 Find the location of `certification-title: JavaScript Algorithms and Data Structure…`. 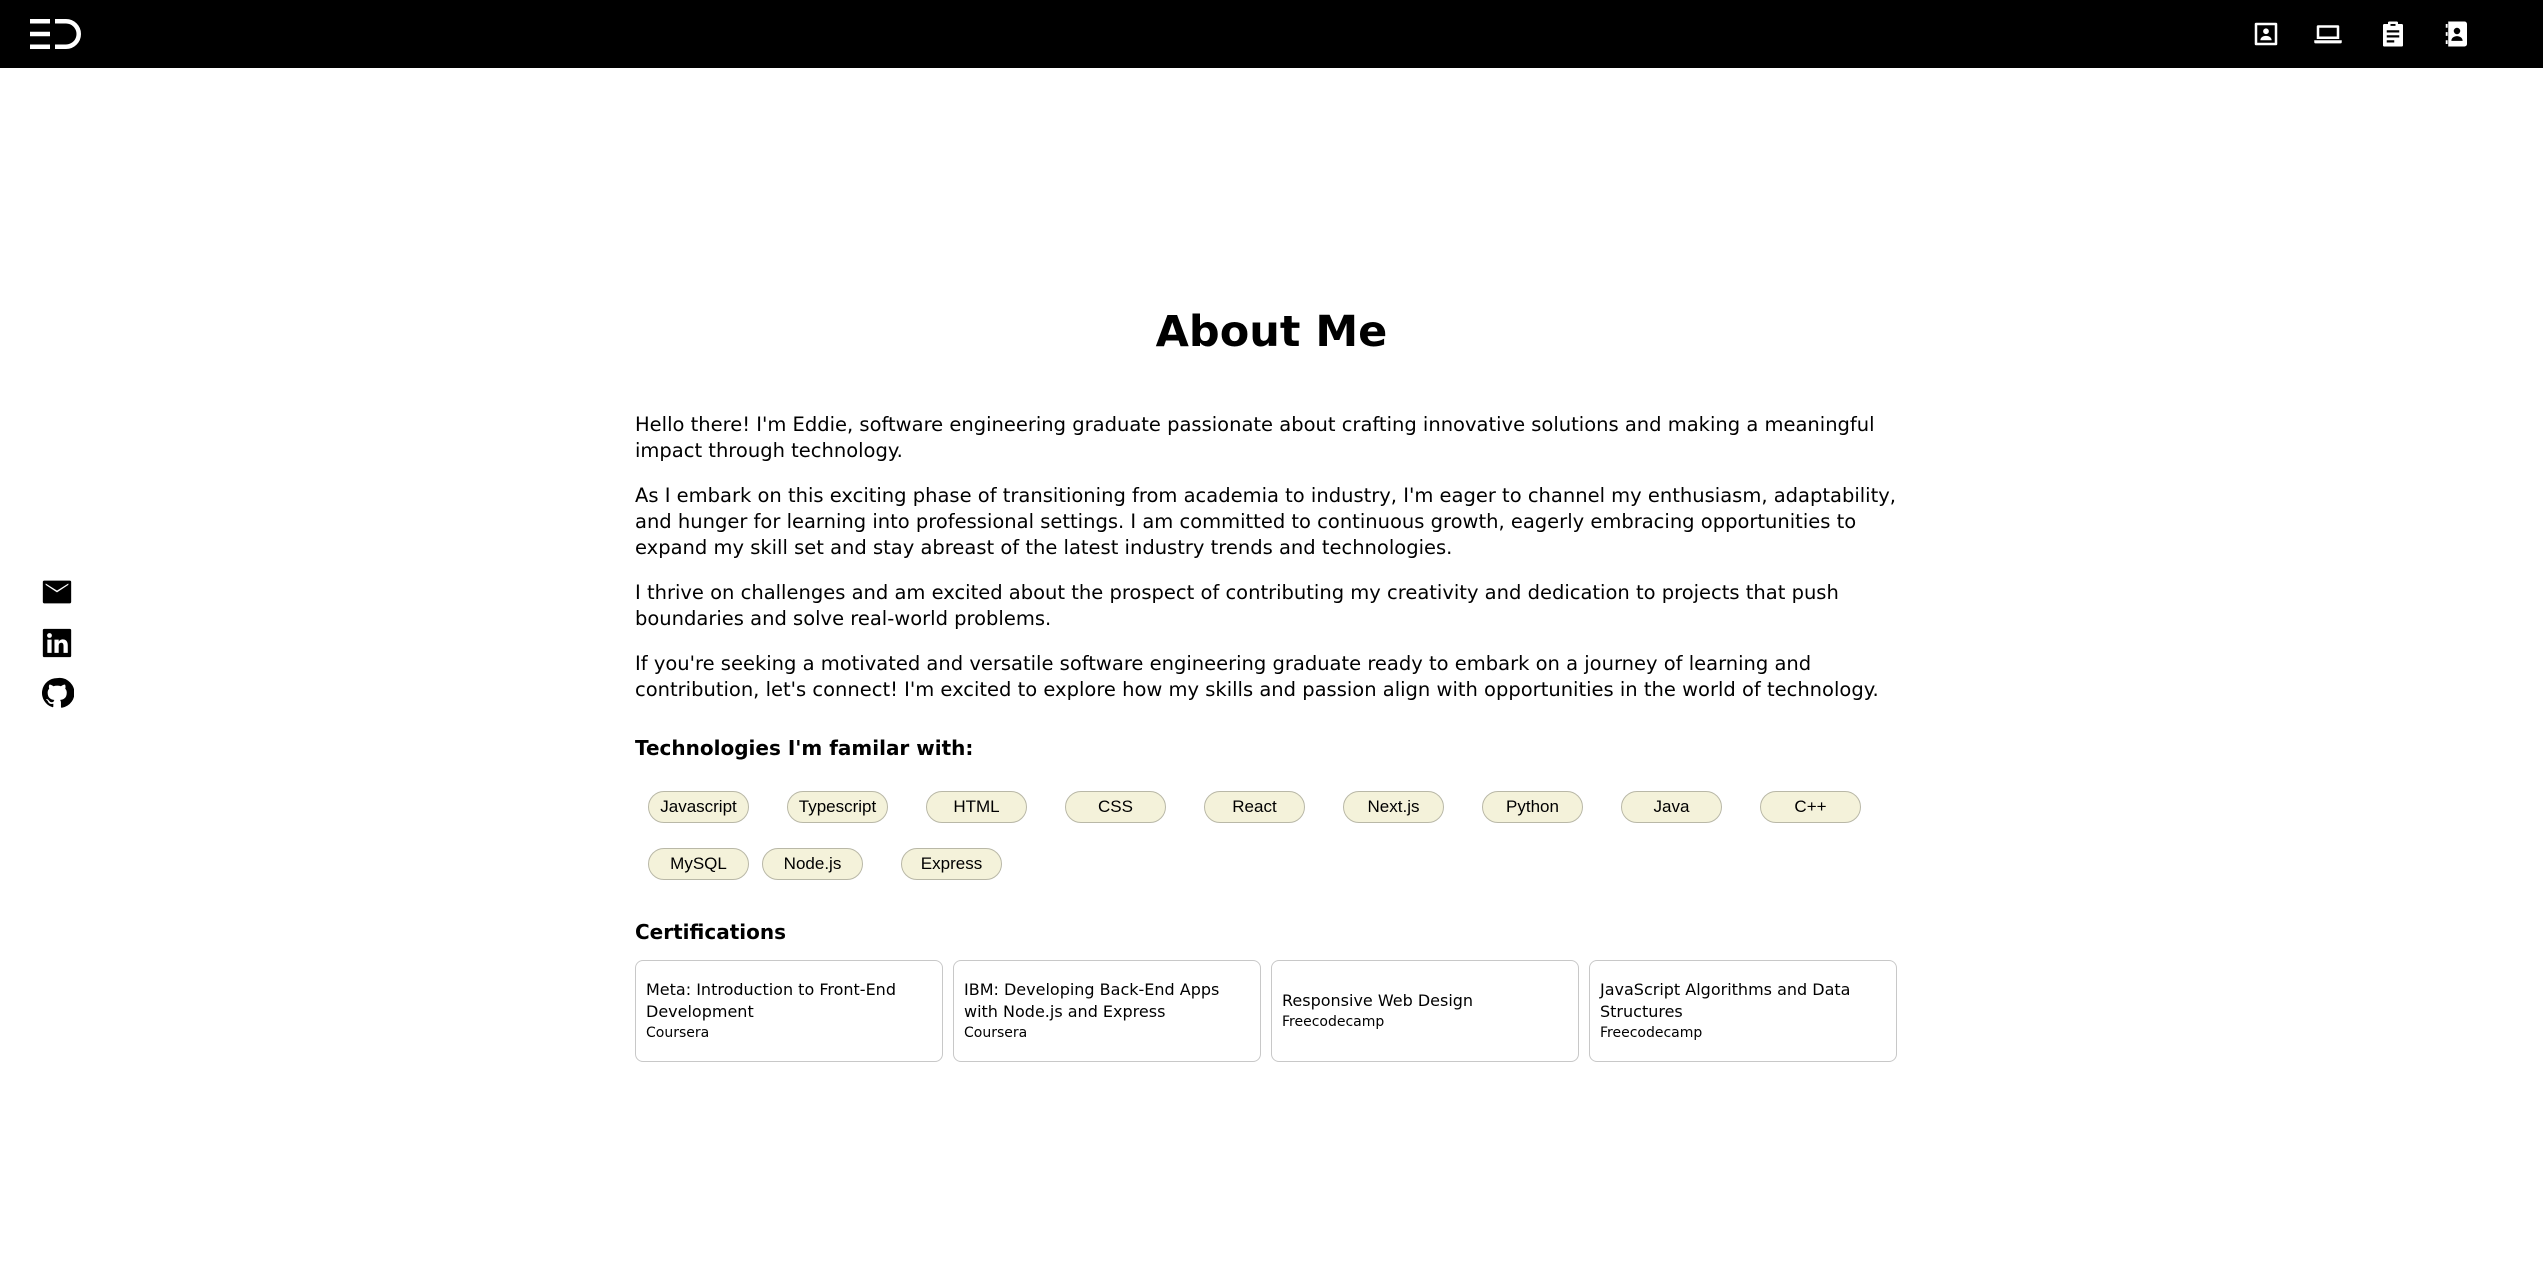

certification-title: JavaScript Algorithms and Data Structure… is located at coordinates (1725, 1000).